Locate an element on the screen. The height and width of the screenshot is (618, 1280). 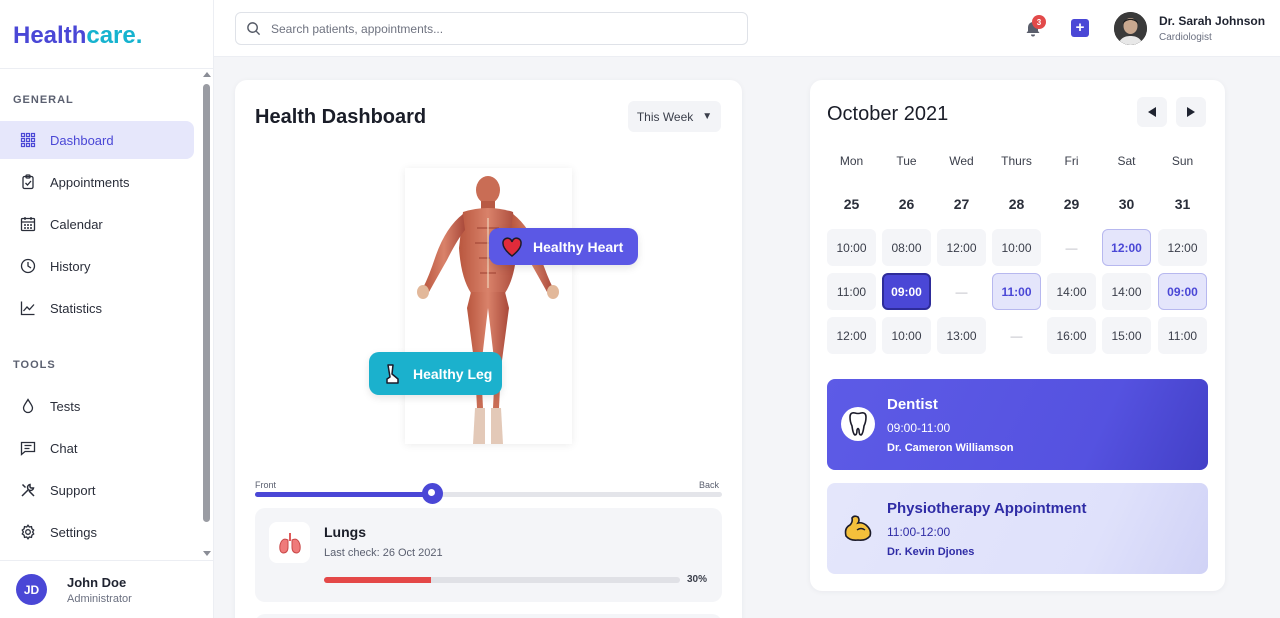
sidebar-item-dashboard: Dashboard is located at coordinates (97, 140).